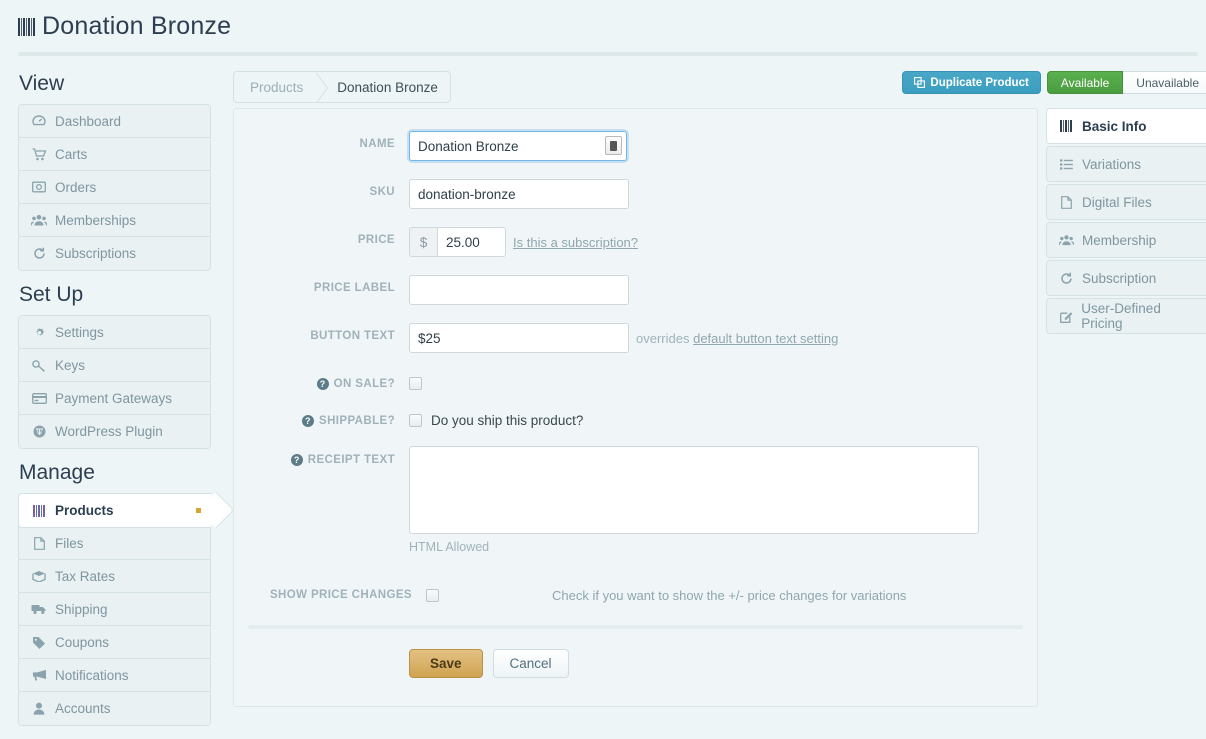 The image size is (1206, 739). Describe the element at coordinates (1114, 126) in the screenshot. I see `tab-label: Basic Info` at that location.